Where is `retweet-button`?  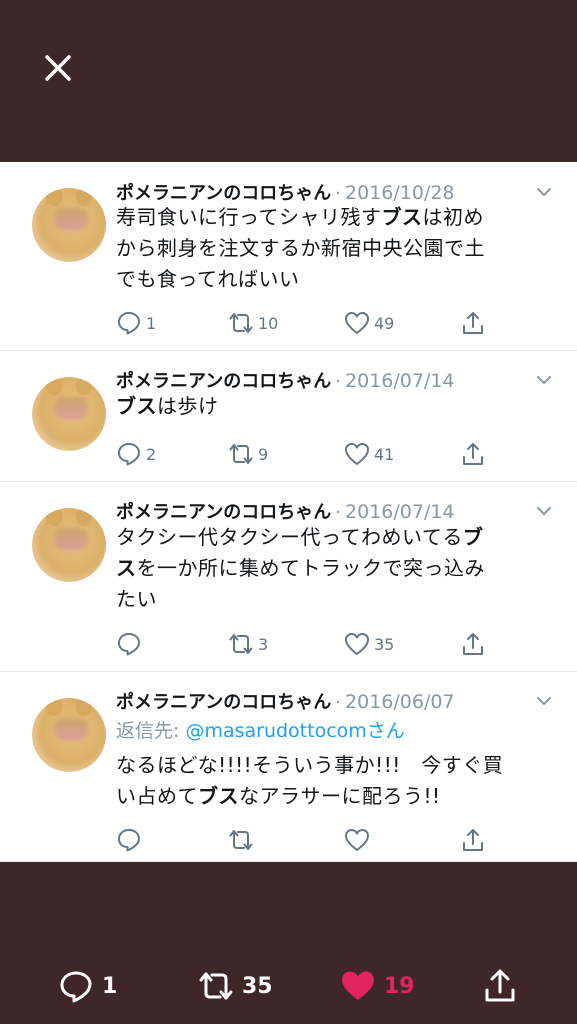
retweet-button is located at coordinates (243, 840).